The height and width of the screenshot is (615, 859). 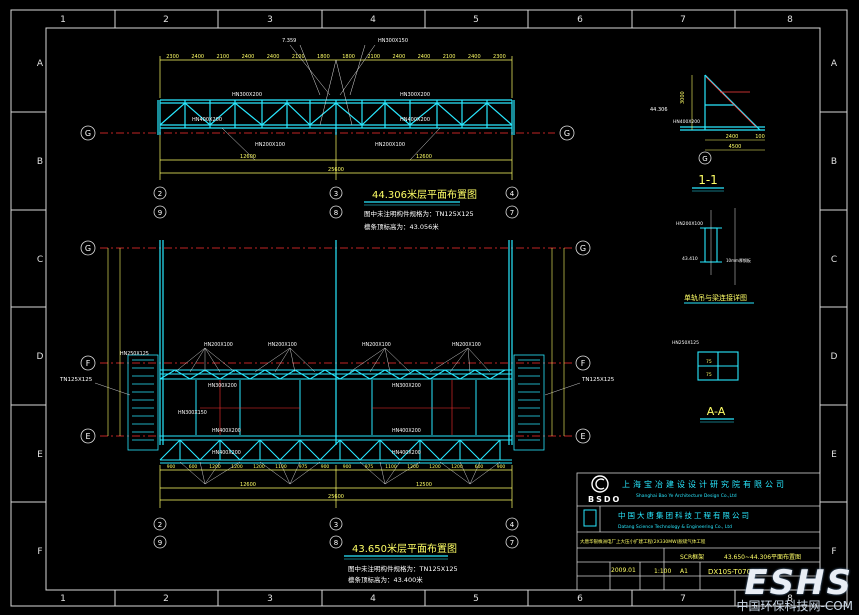 What do you see at coordinates (512, 543) in the screenshot?
I see `axis-number: 7` at bounding box center [512, 543].